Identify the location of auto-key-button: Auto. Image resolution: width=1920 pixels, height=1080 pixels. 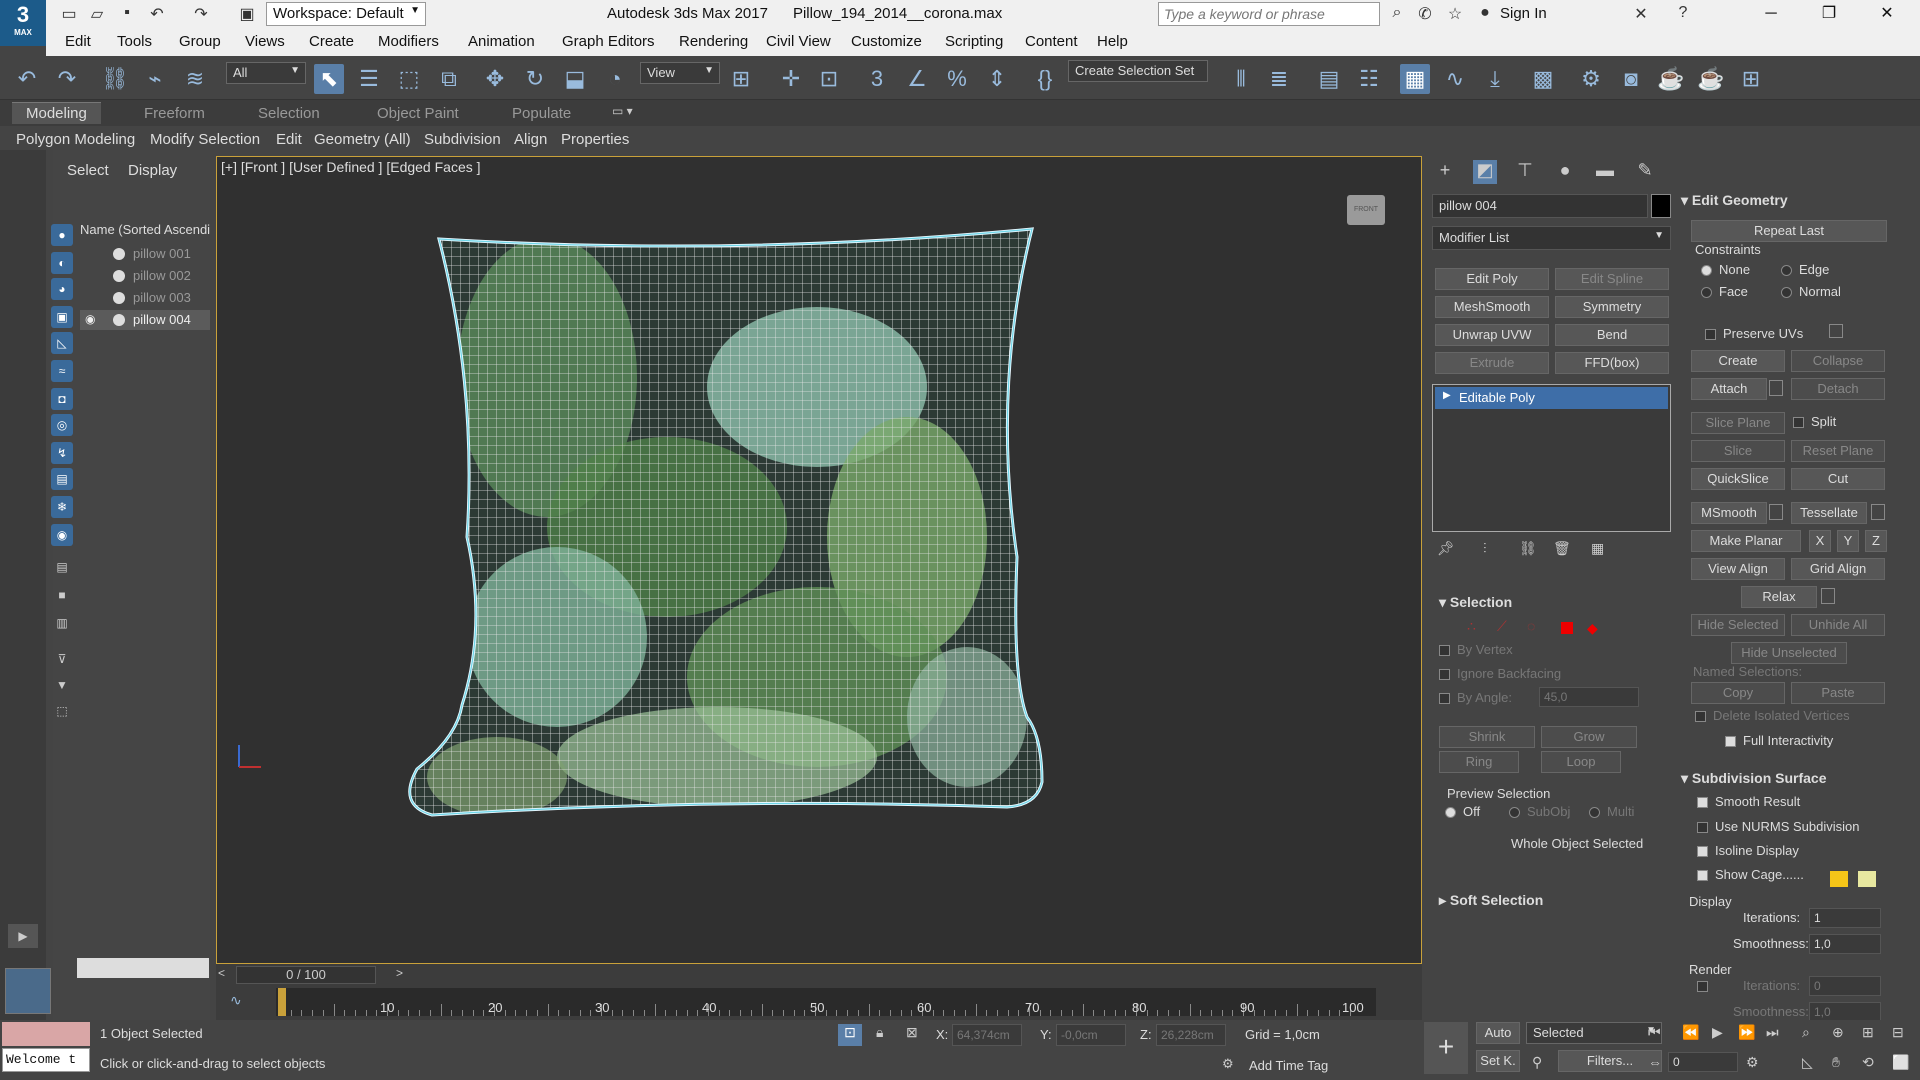
(1498, 1033).